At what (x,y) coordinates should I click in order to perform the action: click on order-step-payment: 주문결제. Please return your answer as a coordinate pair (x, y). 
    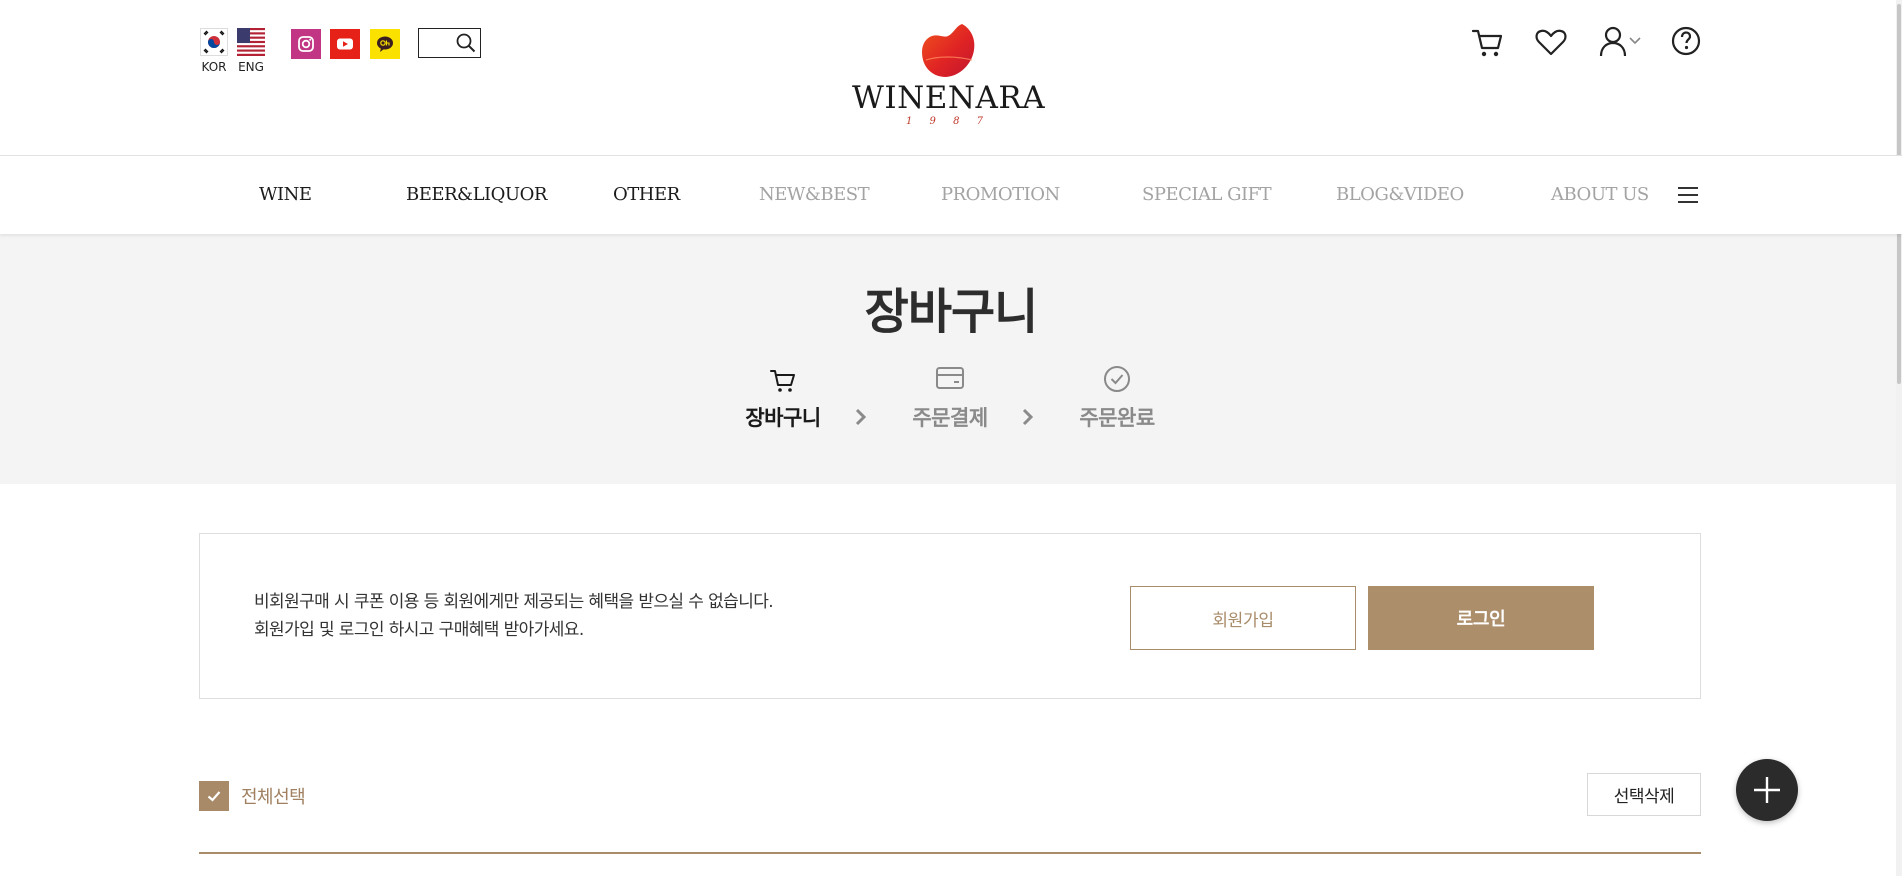
    Looking at the image, I should click on (950, 398).